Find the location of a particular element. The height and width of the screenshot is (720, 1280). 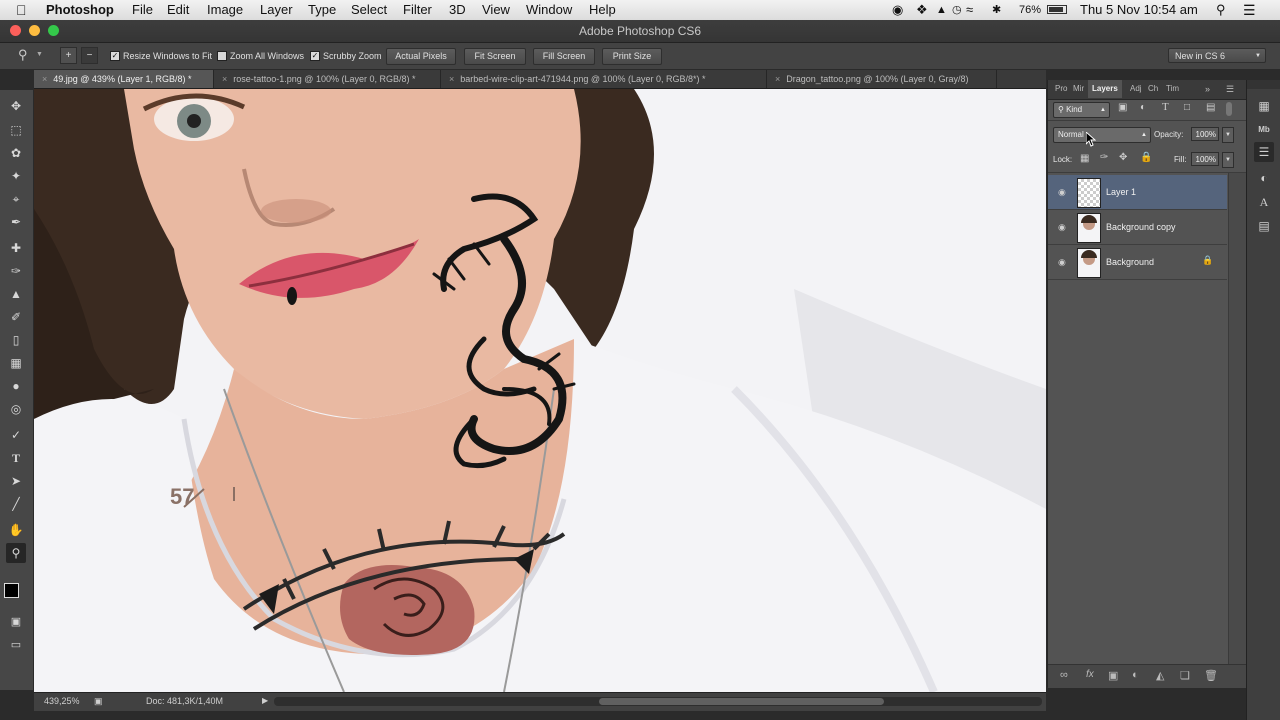

record-status-icon: ◉ is located at coordinates (897, 10).